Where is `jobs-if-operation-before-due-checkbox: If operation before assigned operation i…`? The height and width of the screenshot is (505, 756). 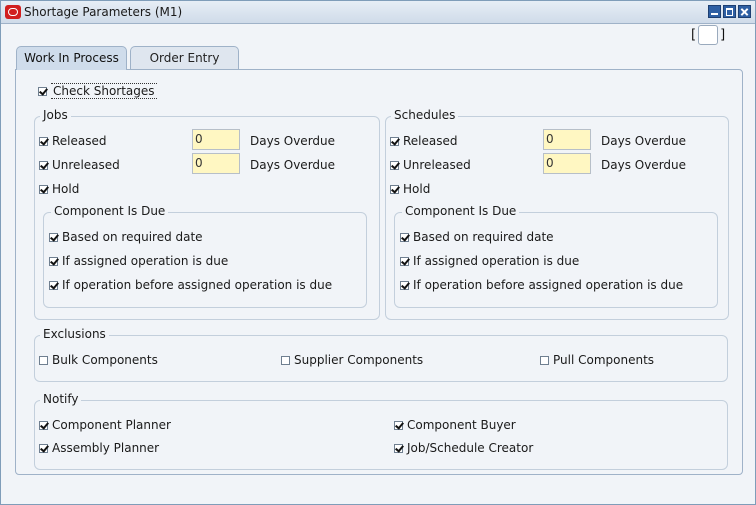
jobs-if-operation-before-due-checkbox: If operation before assigned operation i… is located at coordinates (190, 285).